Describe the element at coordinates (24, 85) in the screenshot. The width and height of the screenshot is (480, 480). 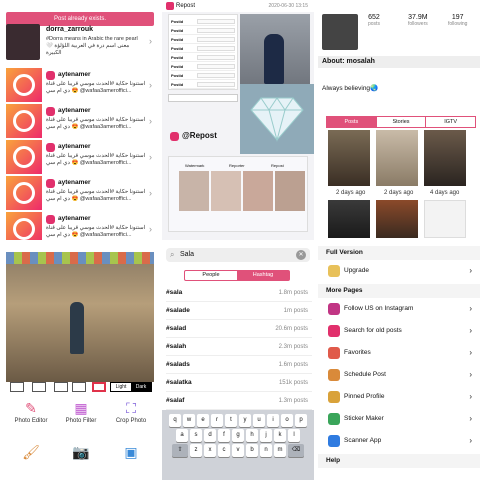
I see `repost-icon` at that location.